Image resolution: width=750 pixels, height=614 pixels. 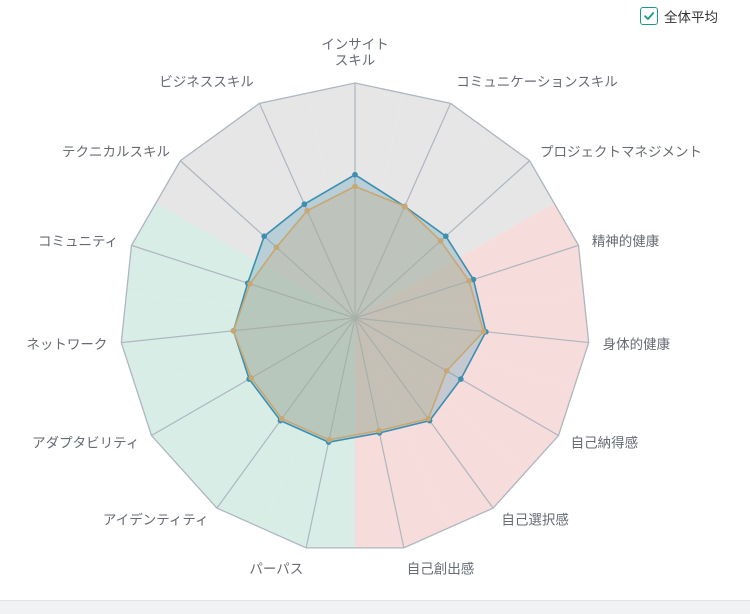 I want to click on bottom-scroll-area, so click(x=375, y=607).